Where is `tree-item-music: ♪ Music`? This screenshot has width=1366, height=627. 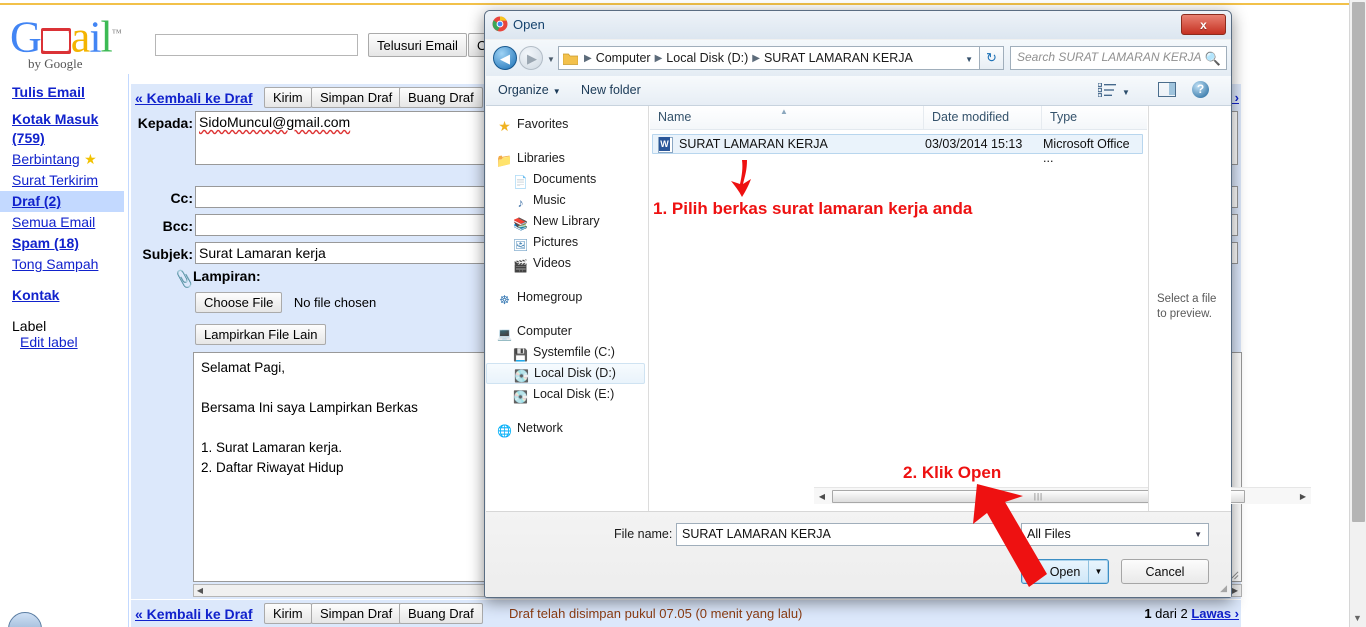
tree-item-music: ♪ Music is located at coordinates (567, 200).